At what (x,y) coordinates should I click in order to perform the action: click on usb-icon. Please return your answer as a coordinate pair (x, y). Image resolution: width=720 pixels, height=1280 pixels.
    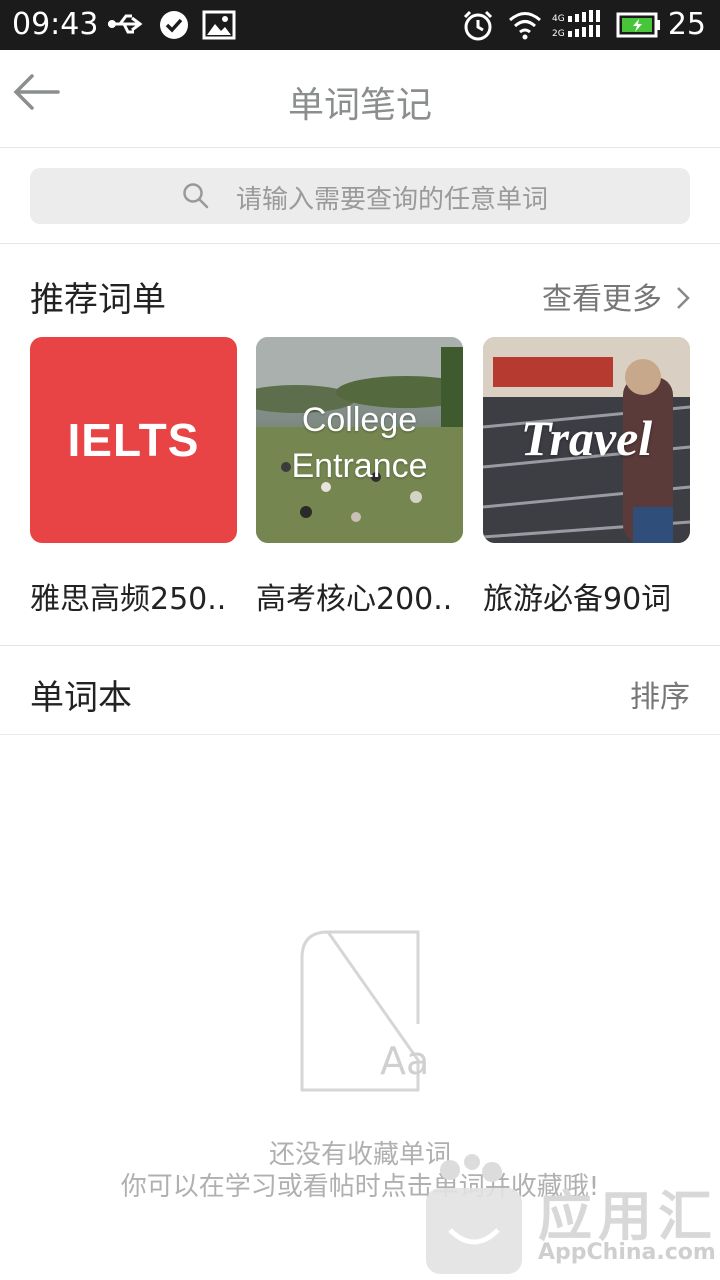
    Looking at the image, I should click on (126, 26).